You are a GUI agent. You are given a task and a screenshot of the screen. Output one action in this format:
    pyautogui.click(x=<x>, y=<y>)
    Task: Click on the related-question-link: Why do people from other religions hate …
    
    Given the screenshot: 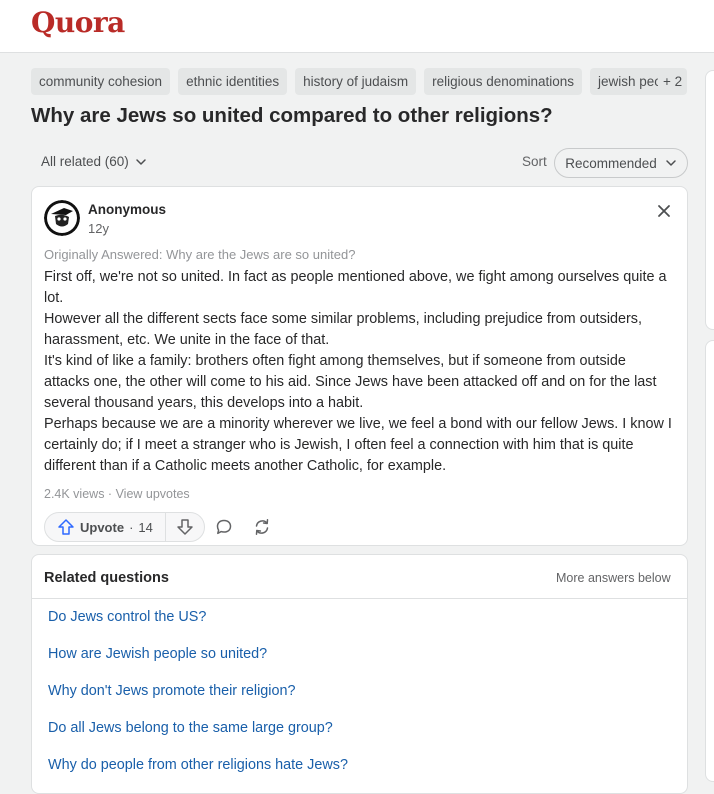 What is the action you would take?
    pyautogui.click(x=198, y=765)
    